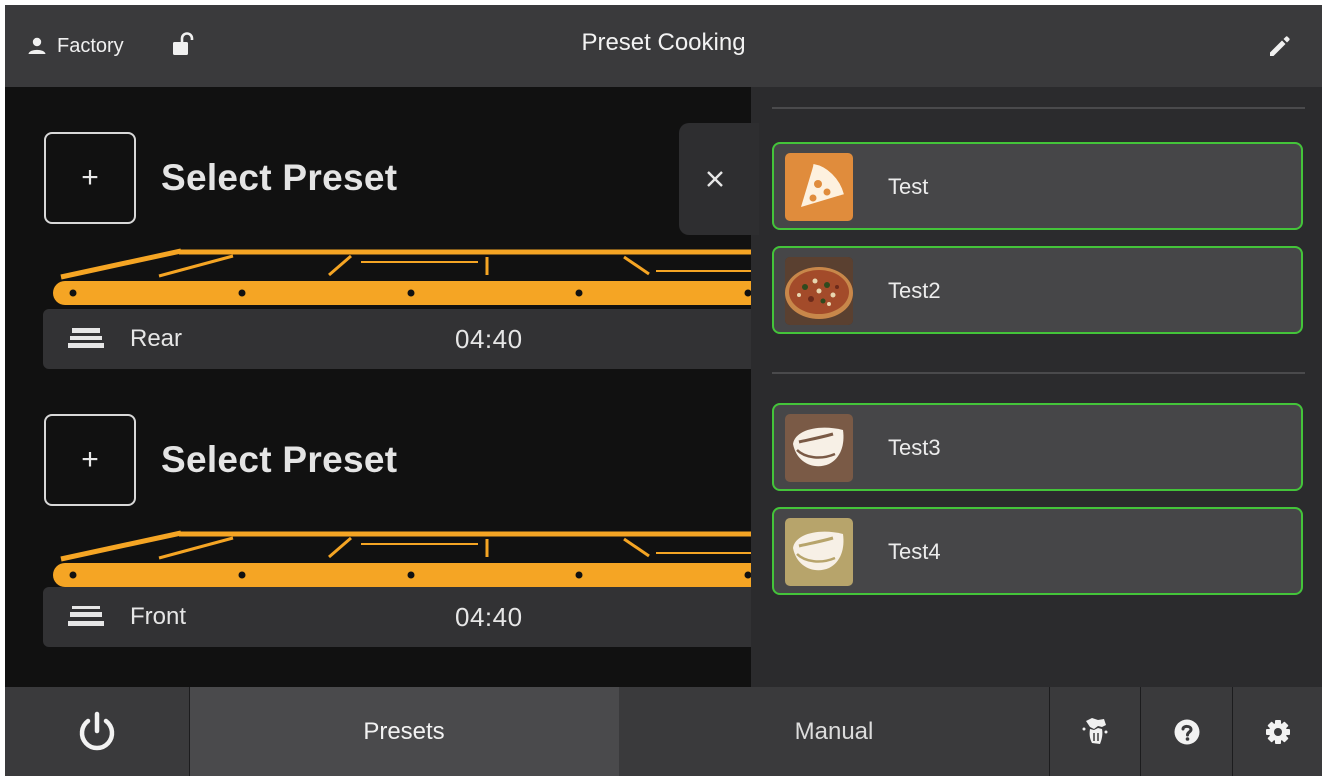 The height and width of the screenshot is (776, 1322). I want to click on power-icon, so click(97, 730).